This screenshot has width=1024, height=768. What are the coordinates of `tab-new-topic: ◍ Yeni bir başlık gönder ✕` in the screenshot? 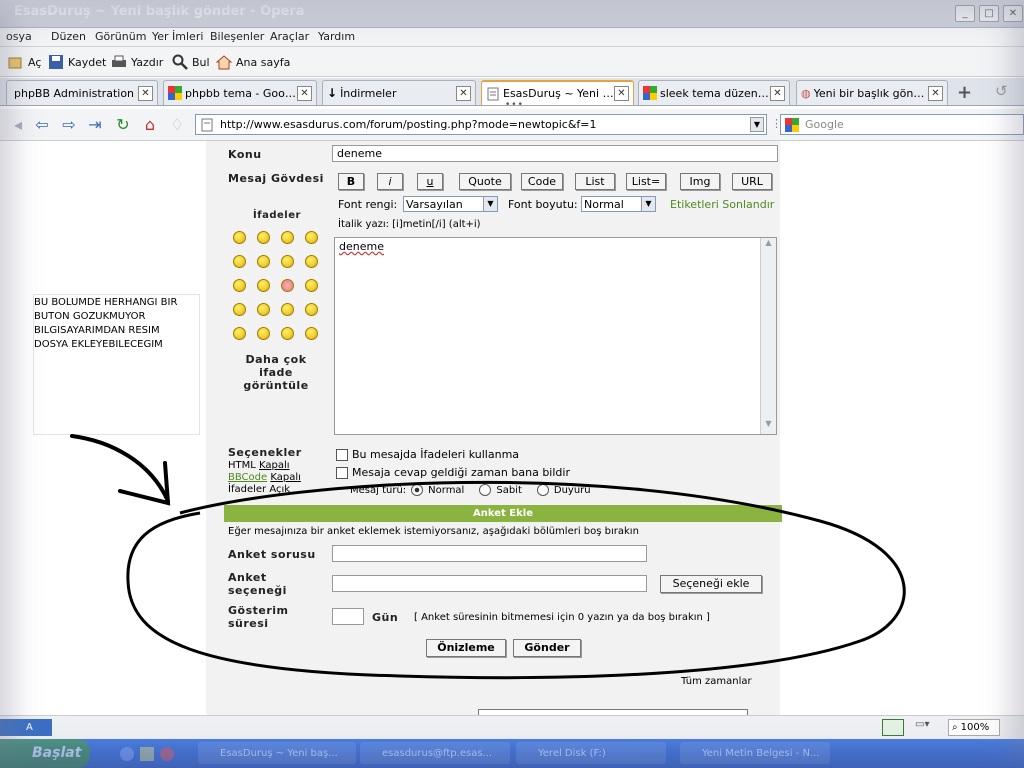 It's located at (872, 92).